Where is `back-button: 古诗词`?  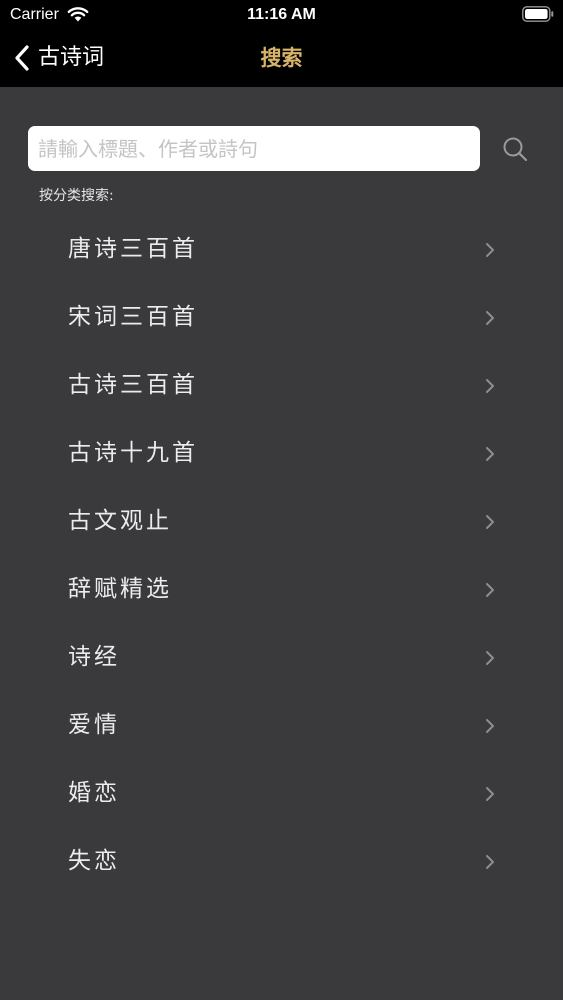 back-button: 古诗词 is located at coordinates (59, 58).